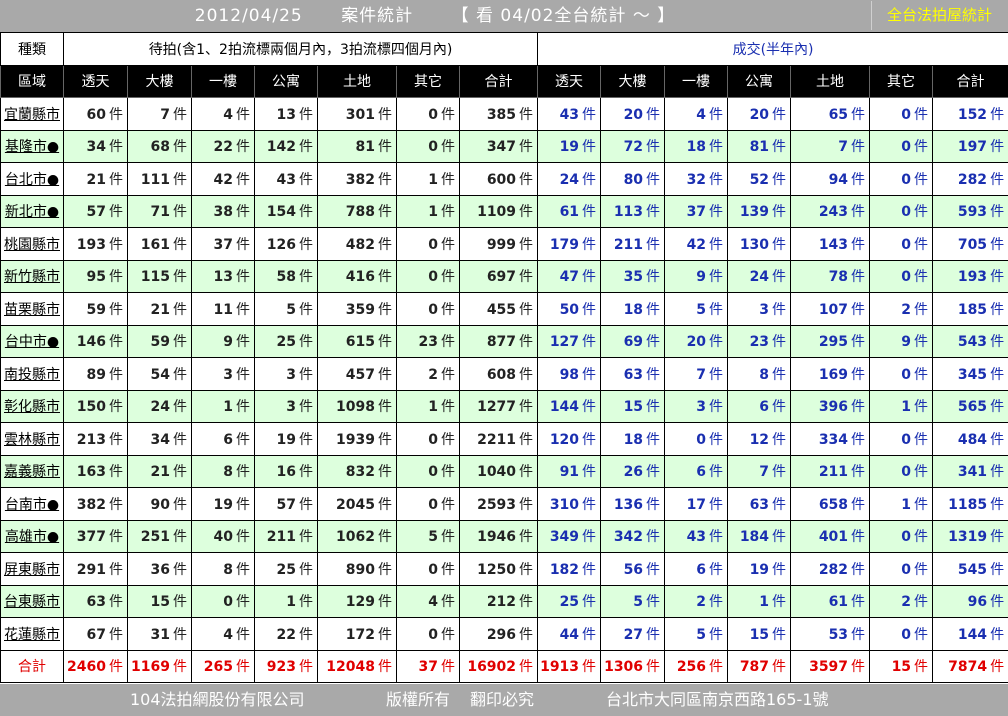 This screenshot has width=1008, height=716. What do you see at coordinates (843, 147) in the screenshot?
I see `count-value: 7` at bounding box center [843, 147].